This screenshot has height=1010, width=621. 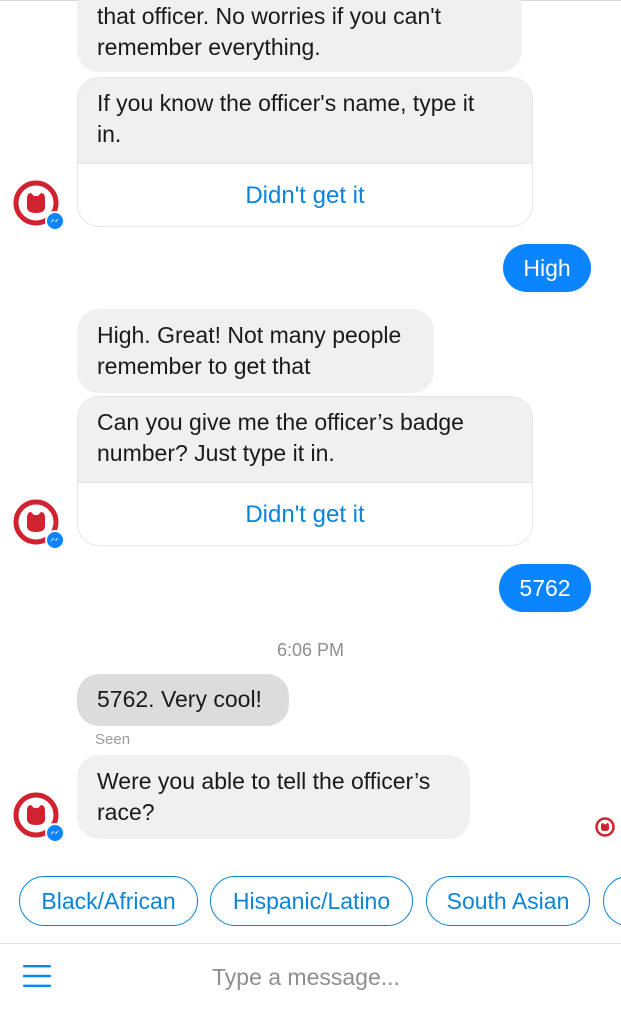 I want to click on bot-message-line: that officer. No worries if you can't, so click(x=269, y=16).